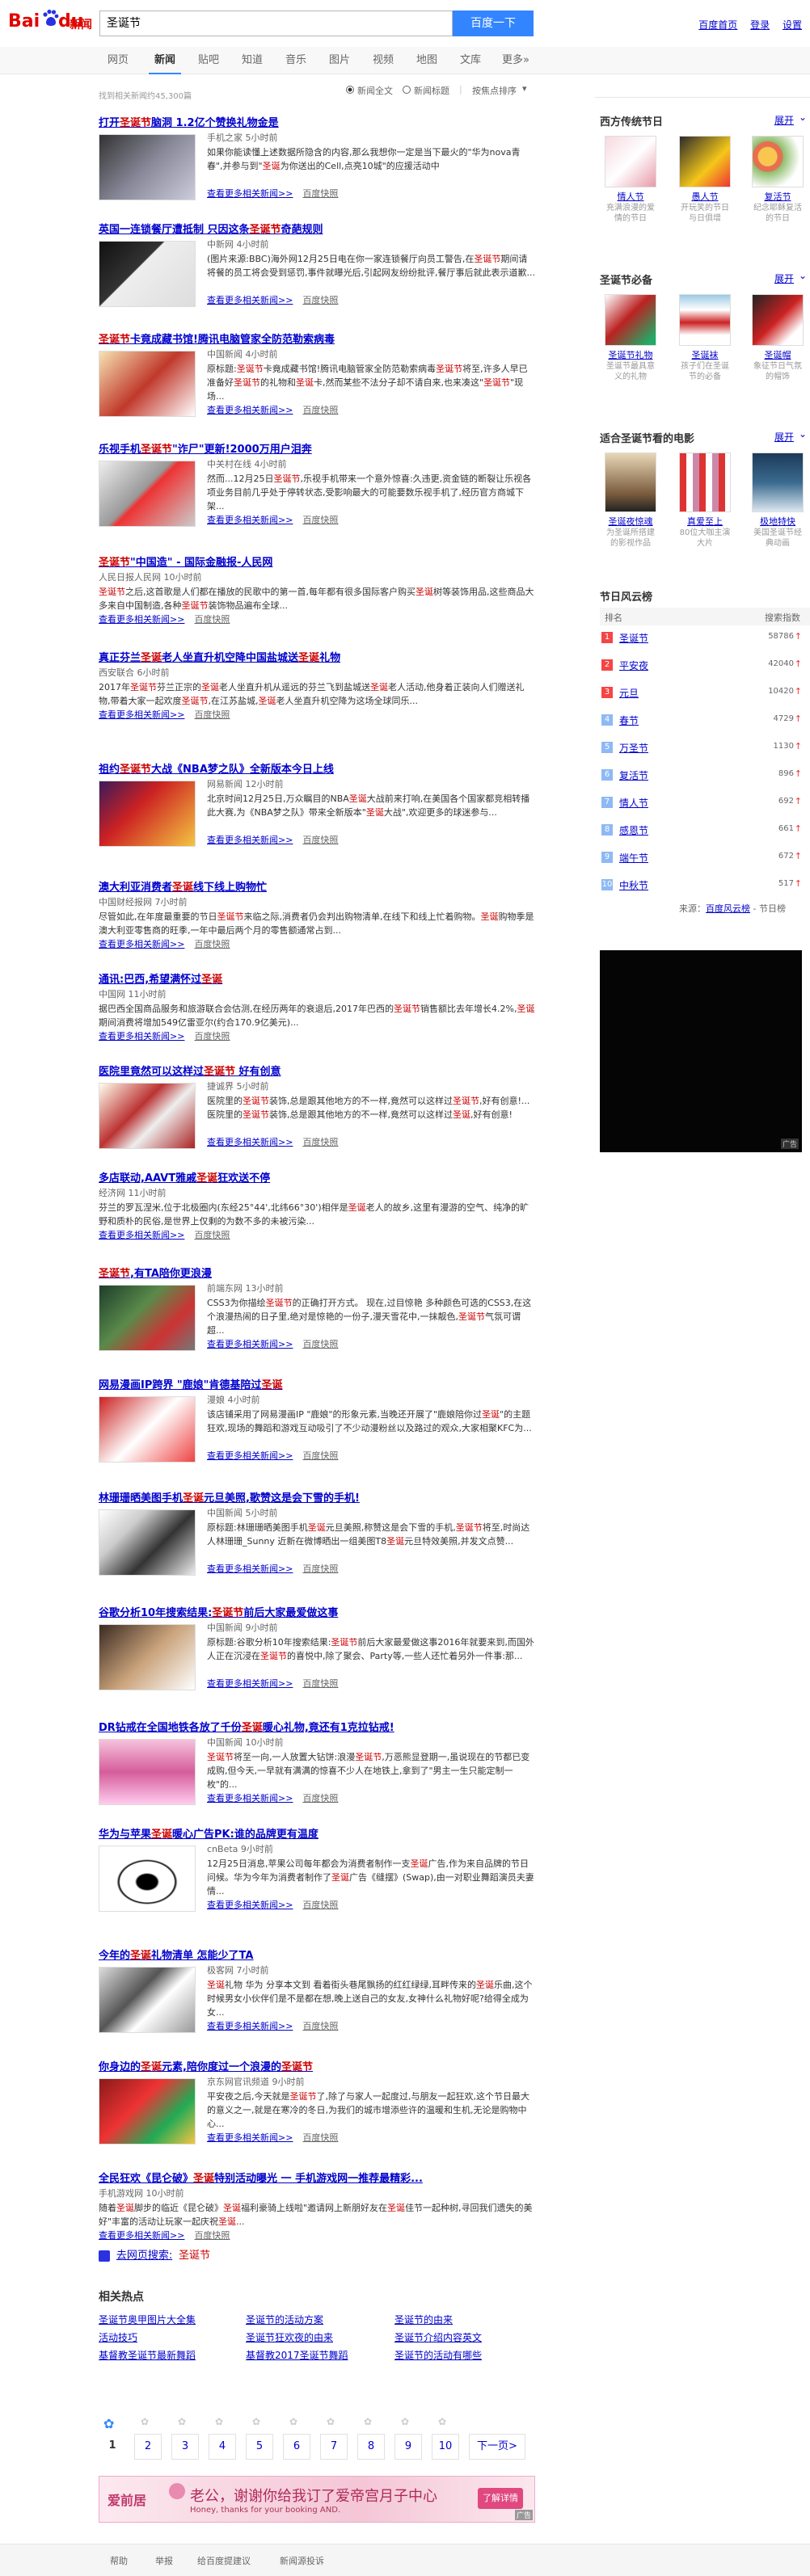  Describe the element at coordinates (629, 693) in the screenshot. I see `rank-keyword: 元旦` at that location.